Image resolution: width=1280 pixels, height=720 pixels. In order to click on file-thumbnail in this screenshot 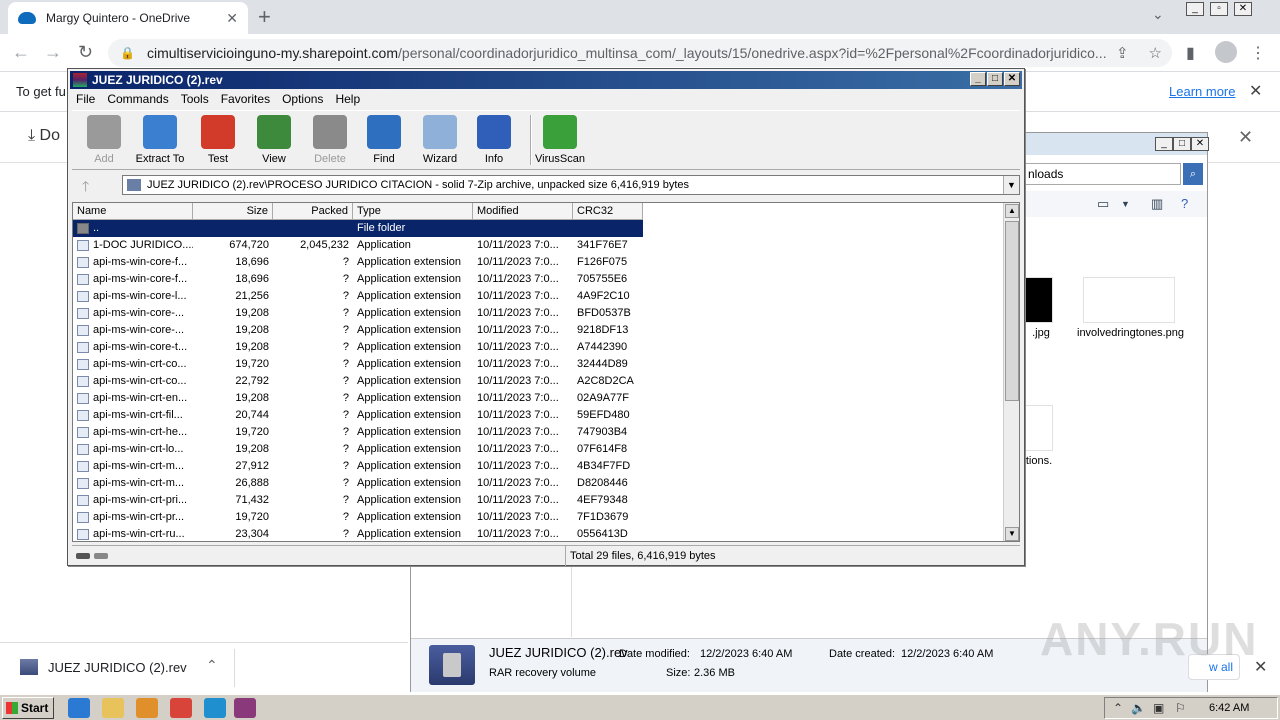, I will do `click(1038, 428)`.